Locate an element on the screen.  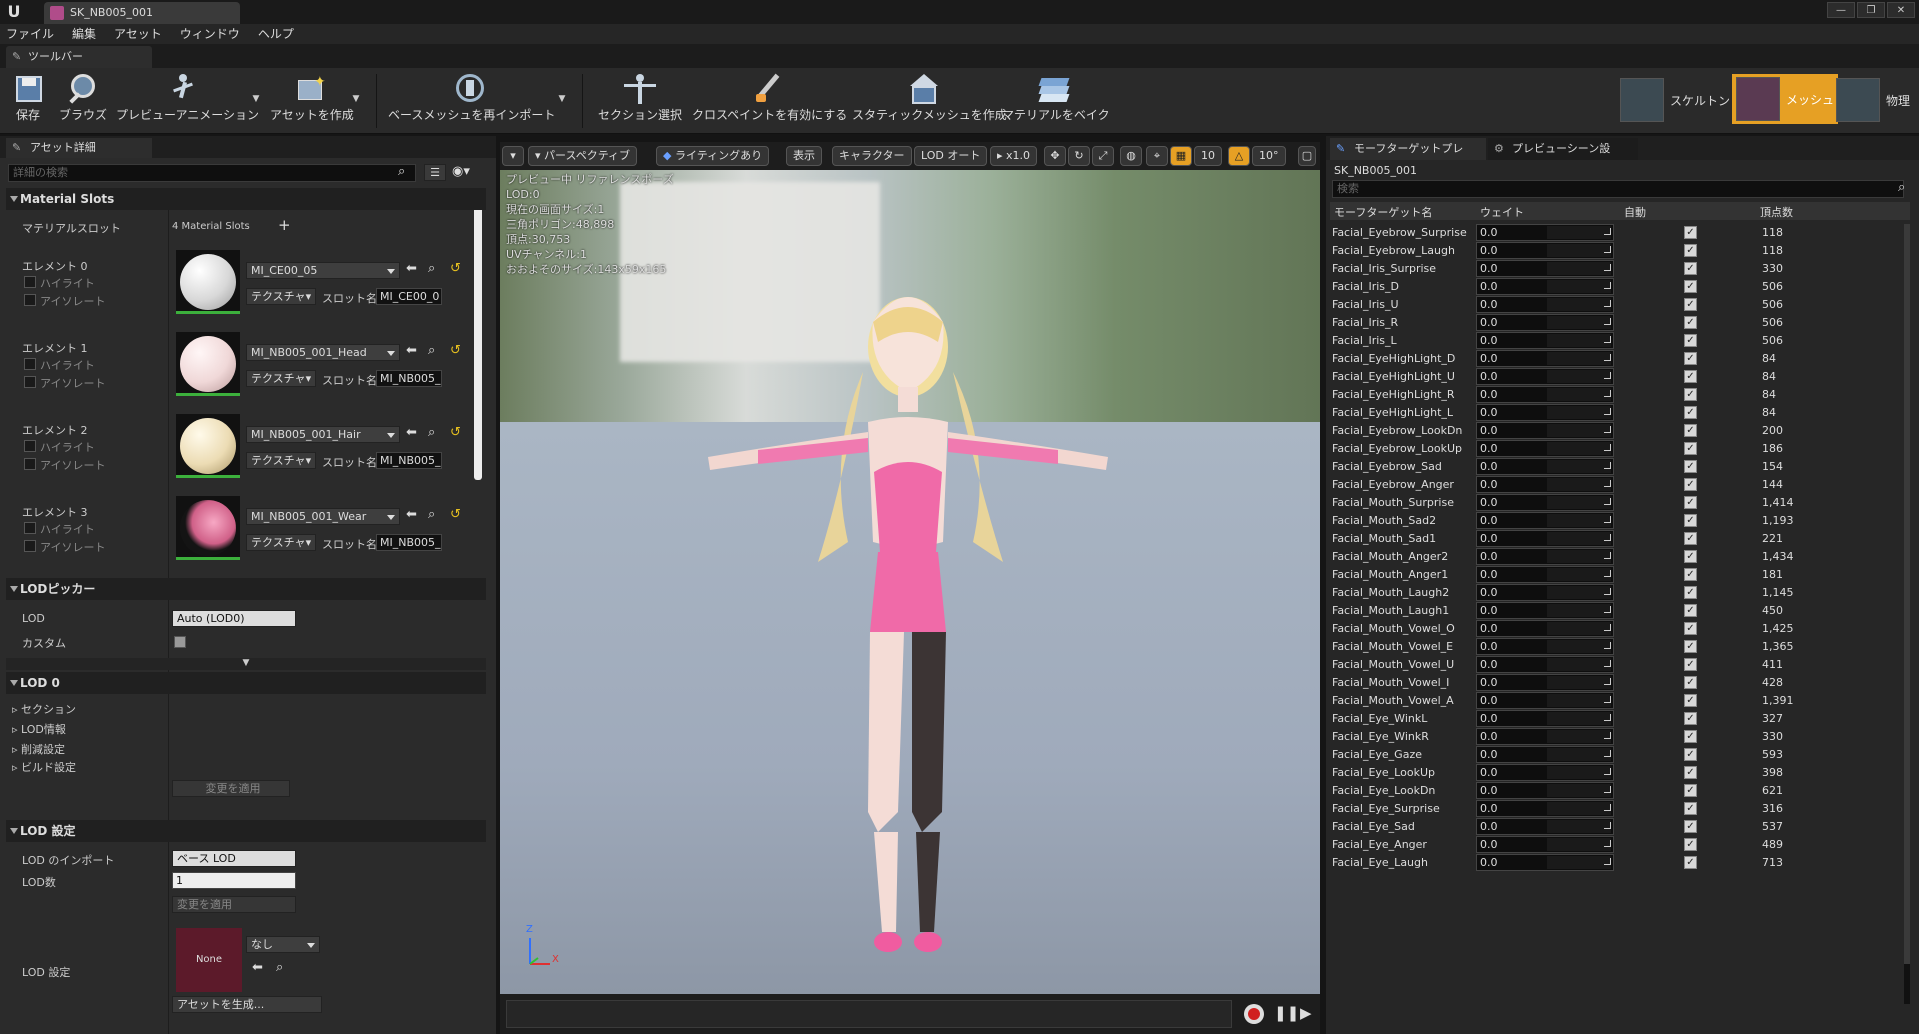
menu-help: ヘルプ is located at coordinates (276, 34).